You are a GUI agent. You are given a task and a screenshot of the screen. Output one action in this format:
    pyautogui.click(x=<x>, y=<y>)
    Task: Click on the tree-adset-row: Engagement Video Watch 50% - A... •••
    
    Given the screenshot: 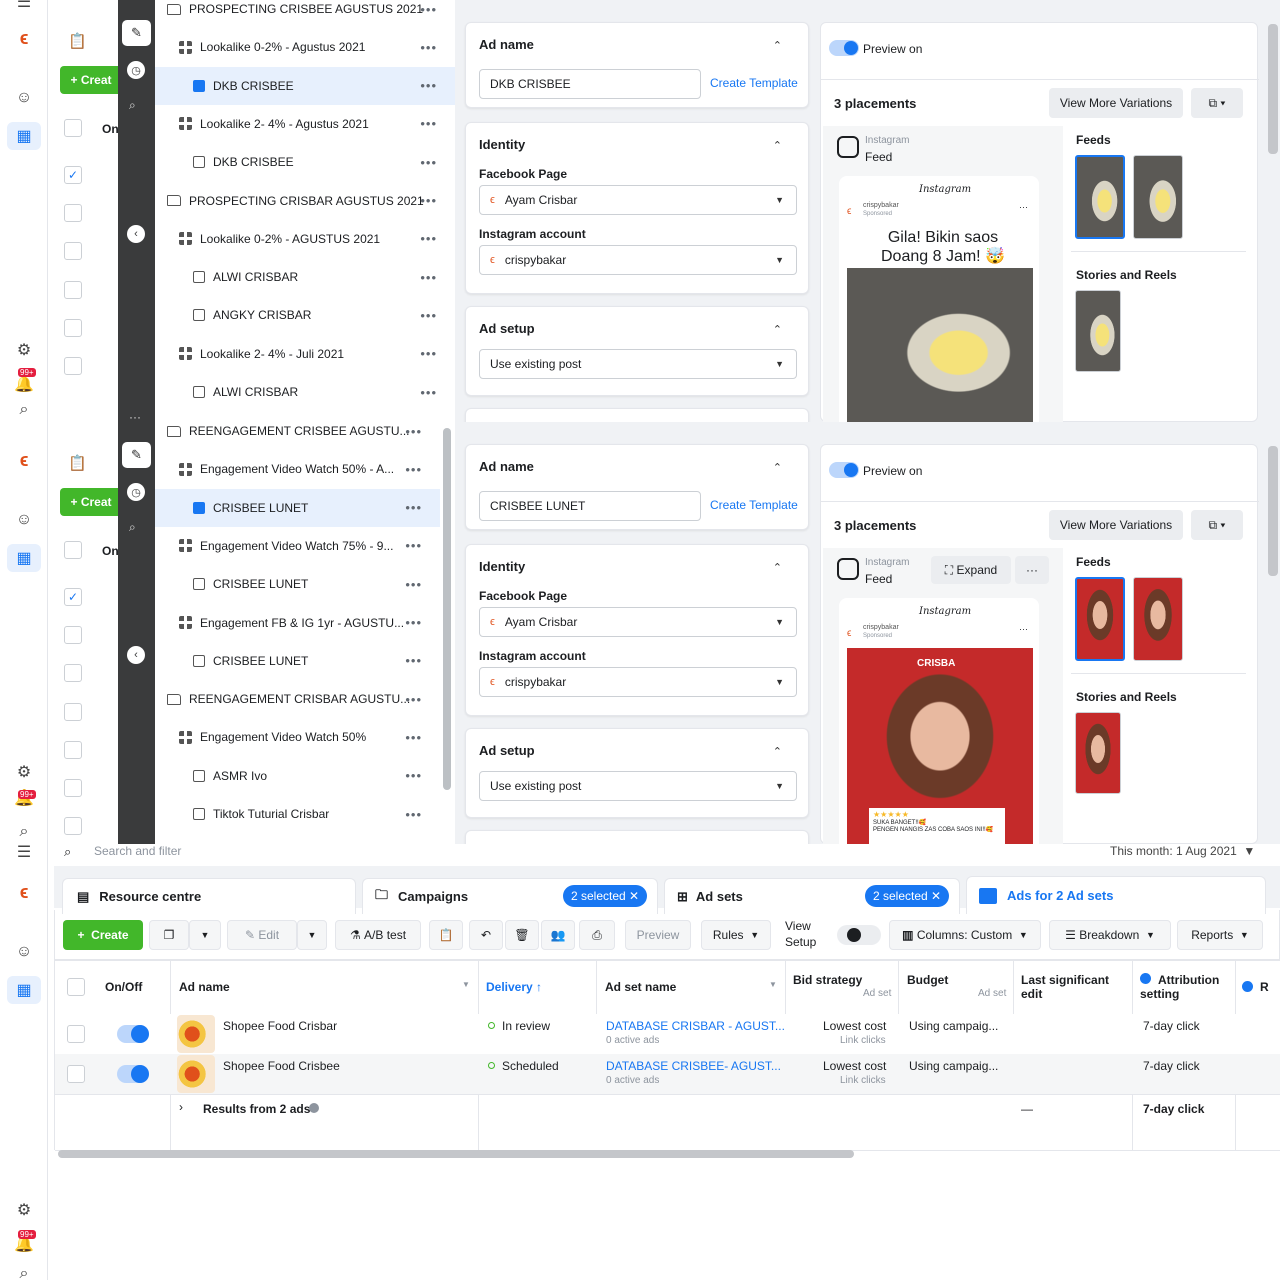 What is the action you would take?
    pyautogui.click(x=297, y=469)
    